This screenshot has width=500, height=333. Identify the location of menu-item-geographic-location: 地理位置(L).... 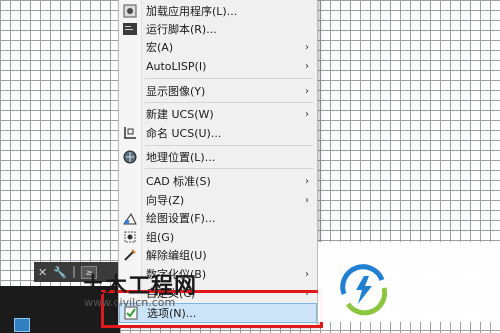
(218, 157).